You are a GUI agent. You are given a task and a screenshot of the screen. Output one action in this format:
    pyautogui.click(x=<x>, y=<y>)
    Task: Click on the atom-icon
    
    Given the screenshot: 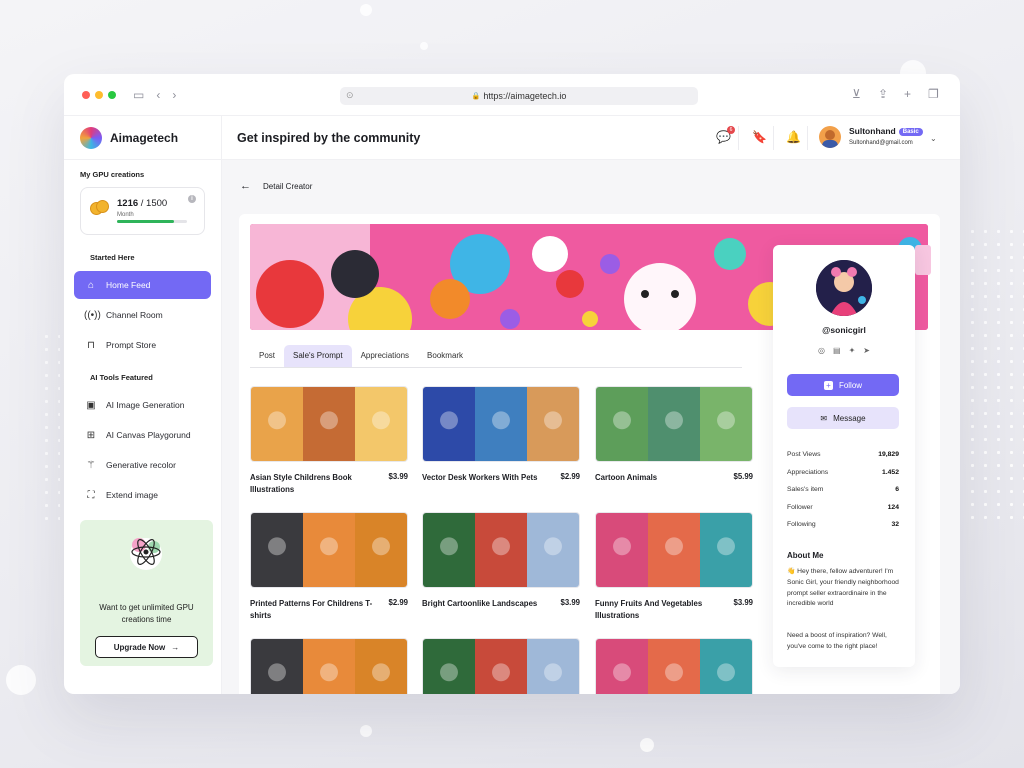 What is the action you would take?
    pyautogui.click(x=146, y=554)
    